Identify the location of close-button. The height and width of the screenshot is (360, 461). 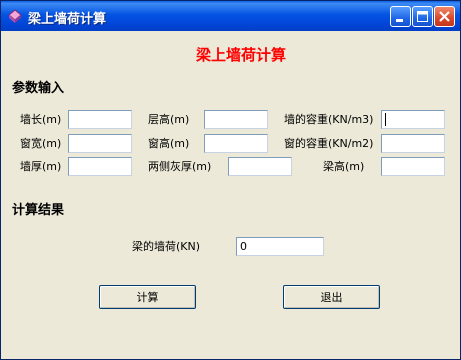
(444, 16).